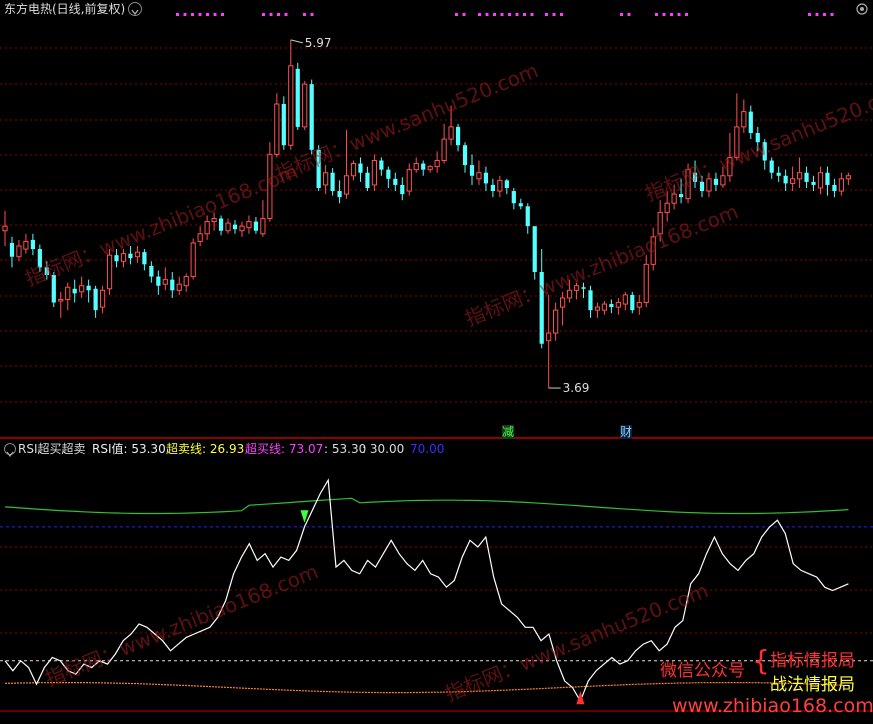 The height and width of the screenshot is (724, 873). Describe the element at coordinates (426, 506) in the screenshot. I see `overbought-curve` at that location.